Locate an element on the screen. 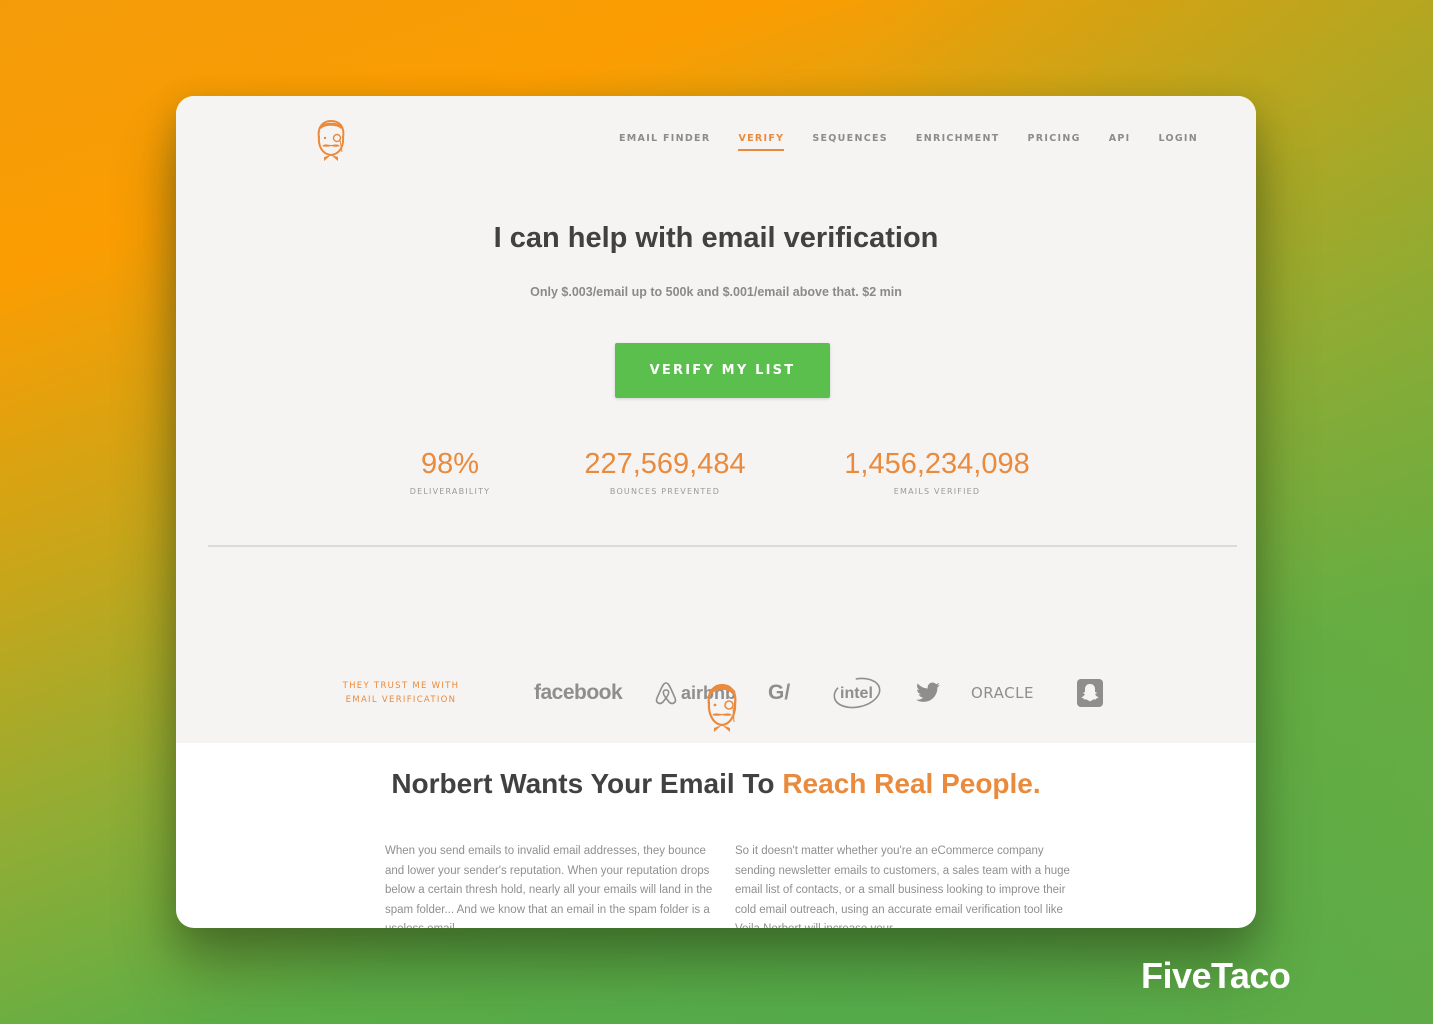  snapchat-icon is located at coordinates (1090, 693).